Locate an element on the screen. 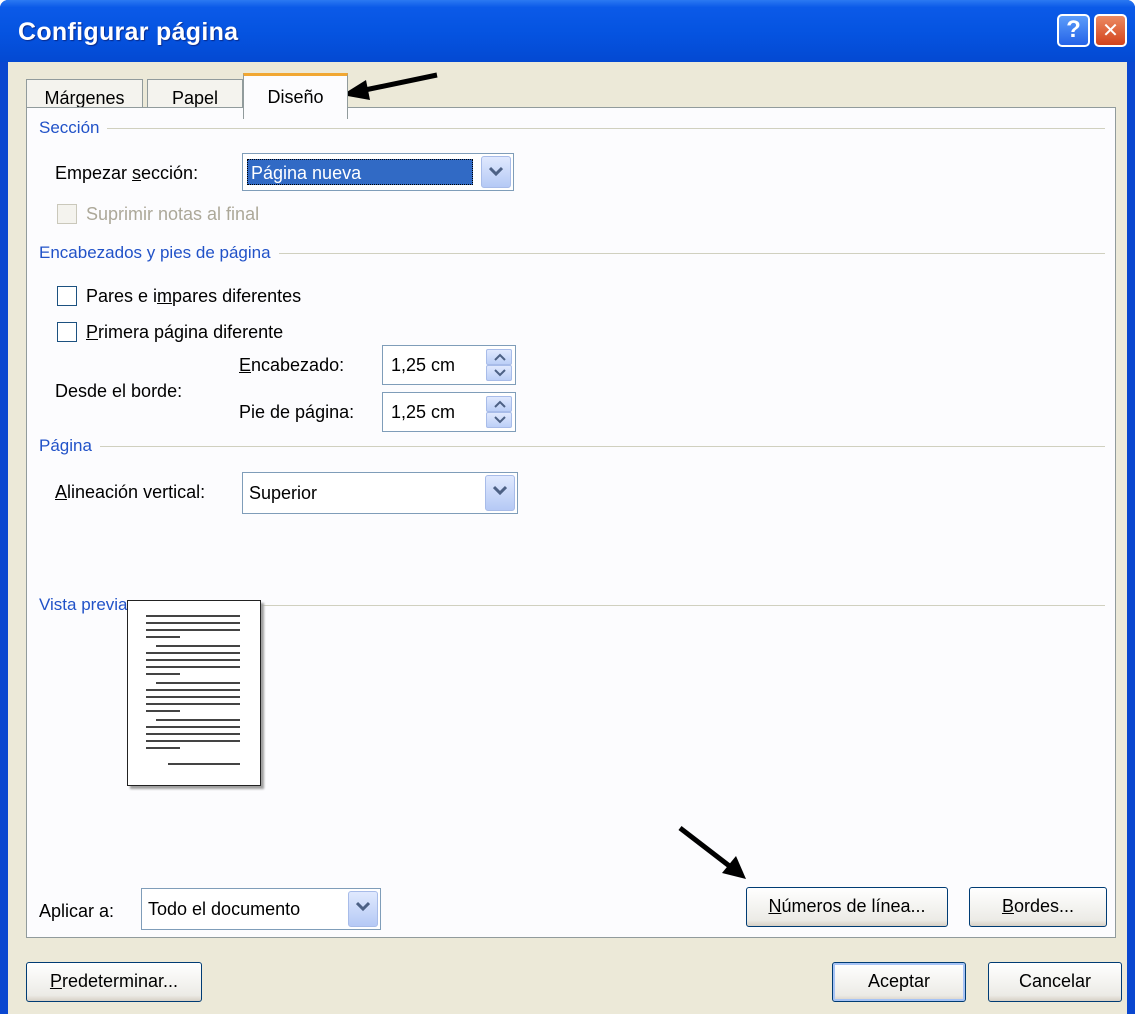 This screenshot has height=1014, width=1135. pares-impares-label: Pares e impares diferentes is located at coordinates (194, 296).